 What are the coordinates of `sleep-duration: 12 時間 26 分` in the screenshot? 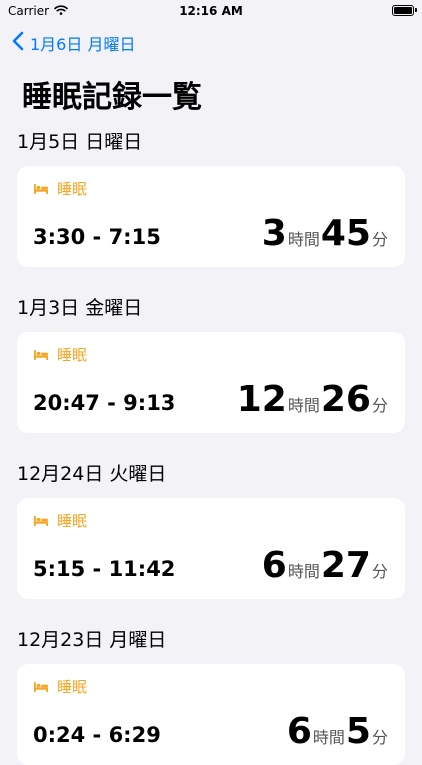 It's located at (313, 400).